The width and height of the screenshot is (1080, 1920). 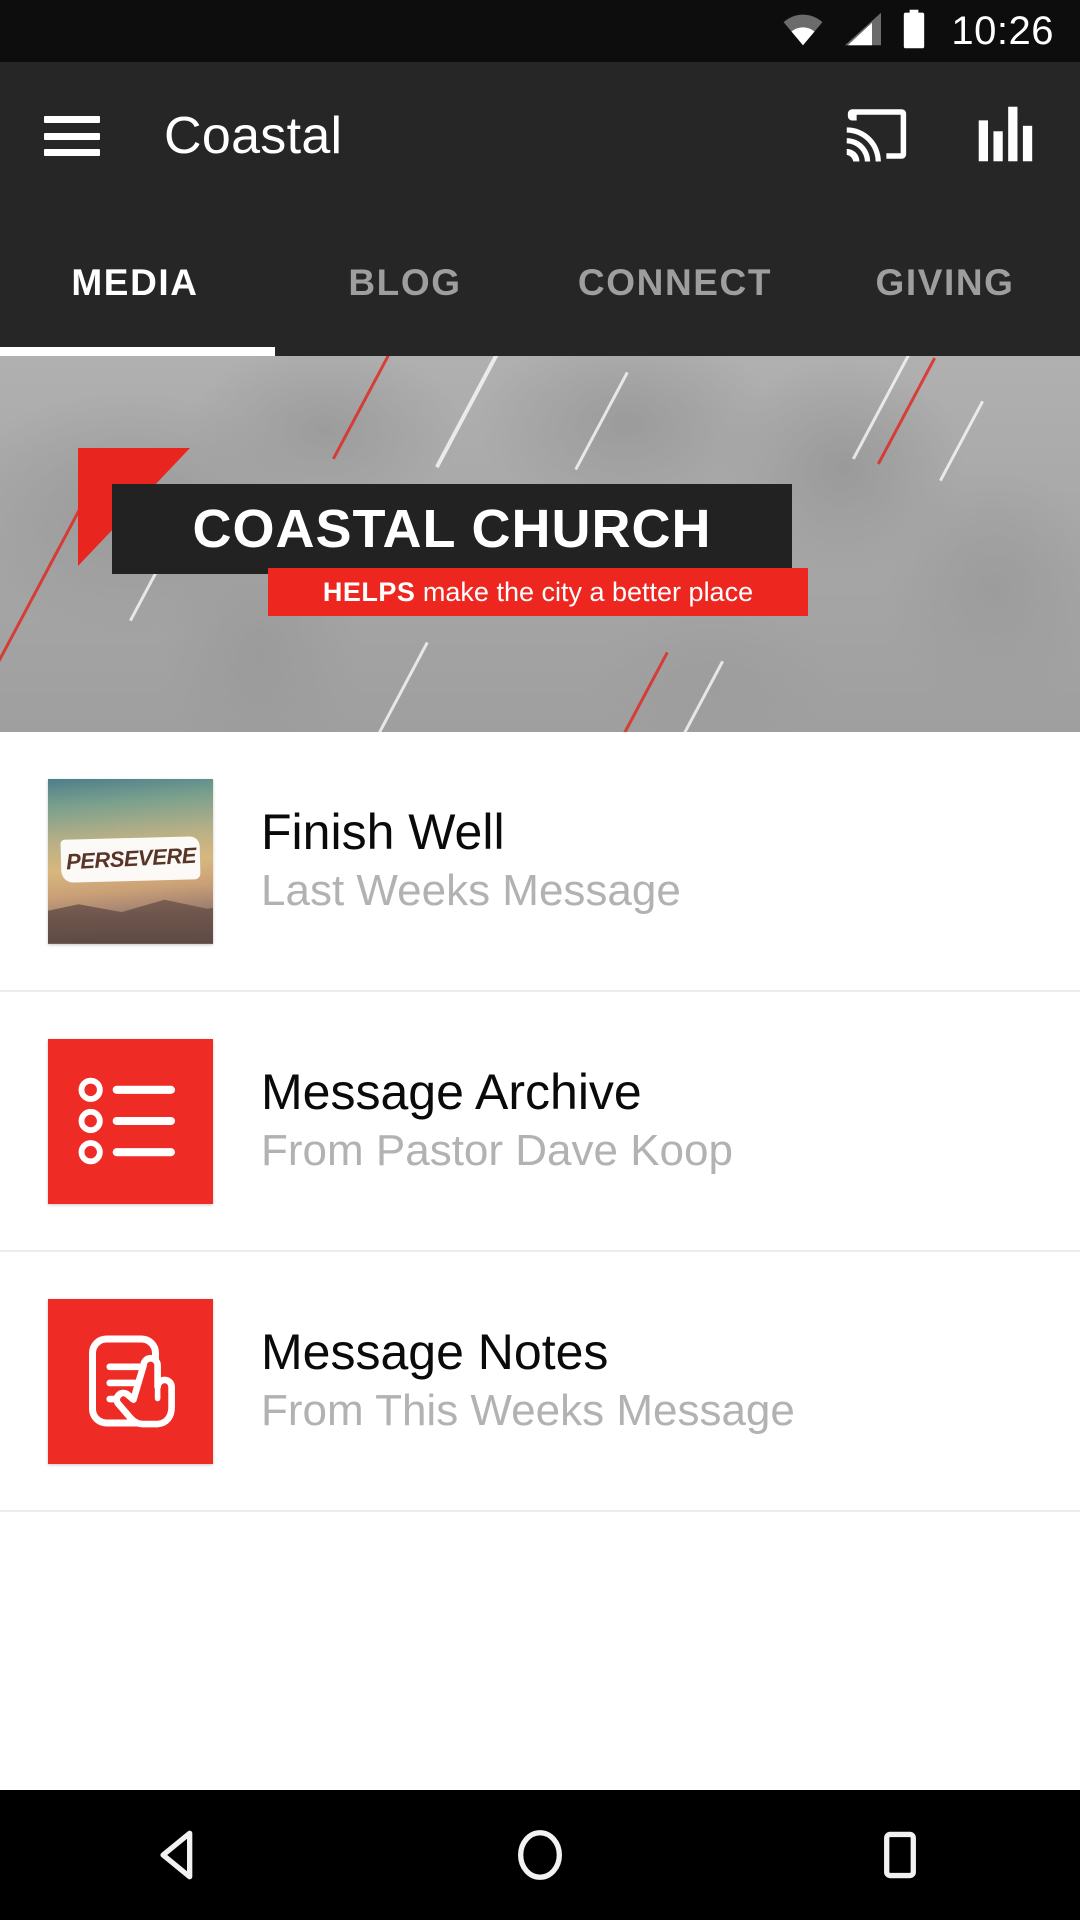 What do you see at coordinates (914, 31) in the screenshot?
I see `battery-icon` at bounding box center [914, 31].